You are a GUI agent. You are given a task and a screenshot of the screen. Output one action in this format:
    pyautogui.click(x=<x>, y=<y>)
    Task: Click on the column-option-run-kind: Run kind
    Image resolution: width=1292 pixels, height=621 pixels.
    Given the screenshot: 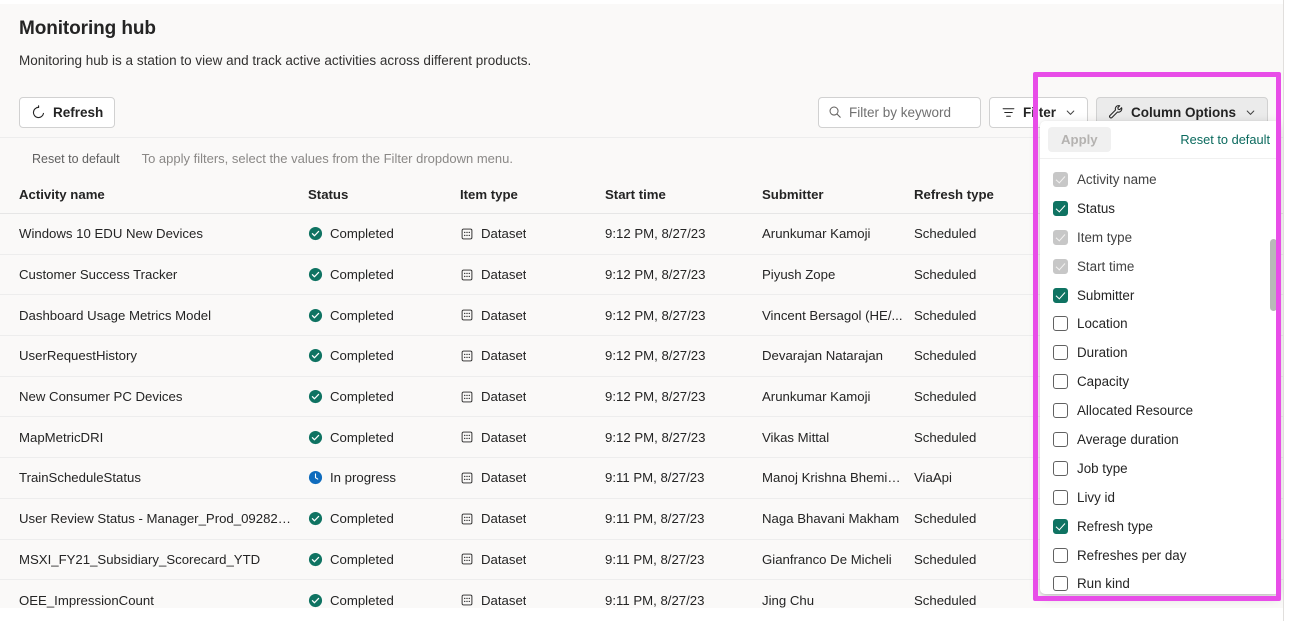 What is the action you would take?
    pyautogui.click(x=1160, y=581)
    